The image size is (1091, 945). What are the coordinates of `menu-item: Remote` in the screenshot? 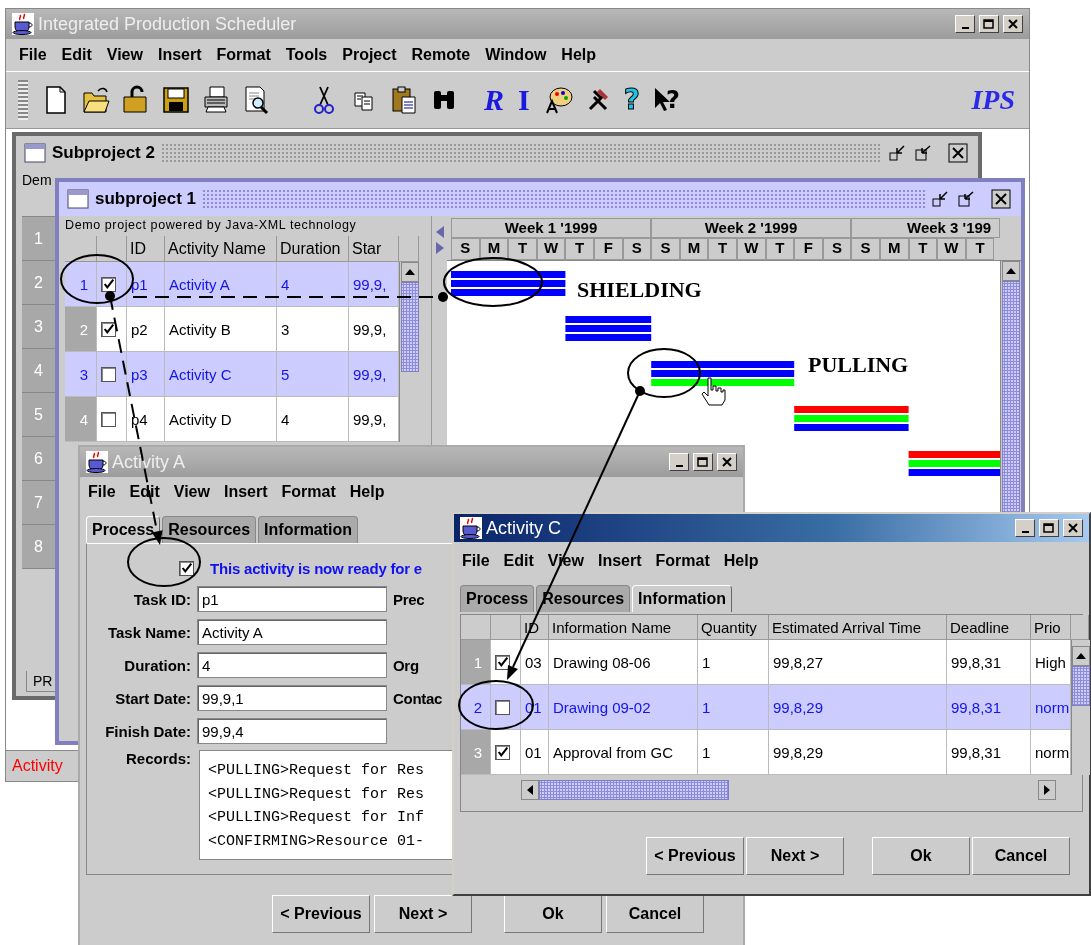 It's located at (443, 55).